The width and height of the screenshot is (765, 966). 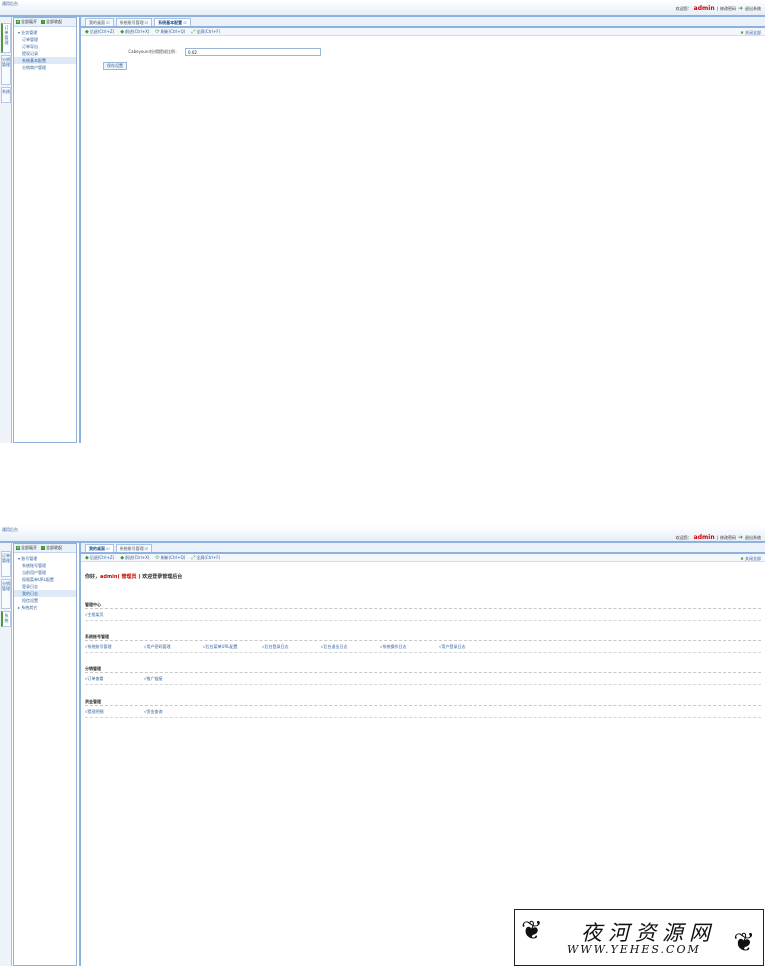 I want to click on fullscreen-icon: ⤢, so click(x=193, y=31).